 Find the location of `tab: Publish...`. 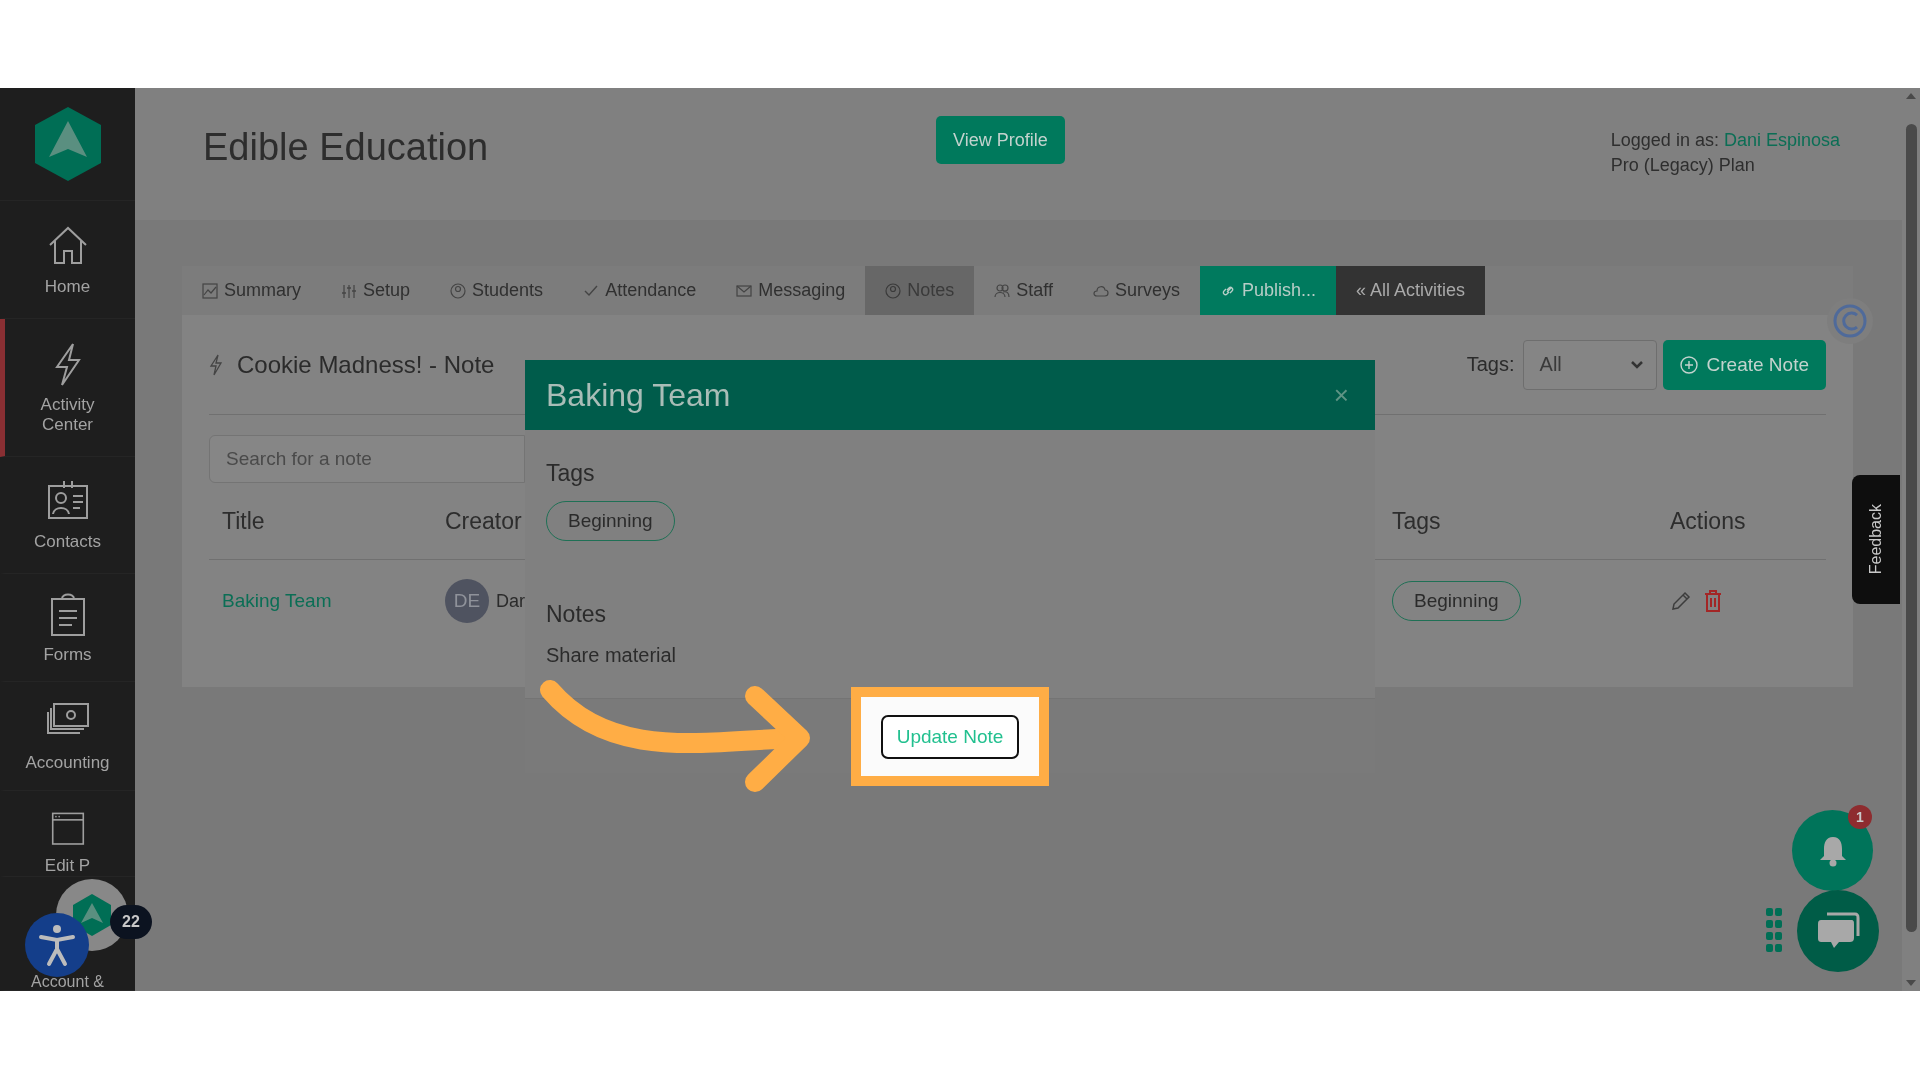

tab: Publish... is located at coordinates (1268, 290).